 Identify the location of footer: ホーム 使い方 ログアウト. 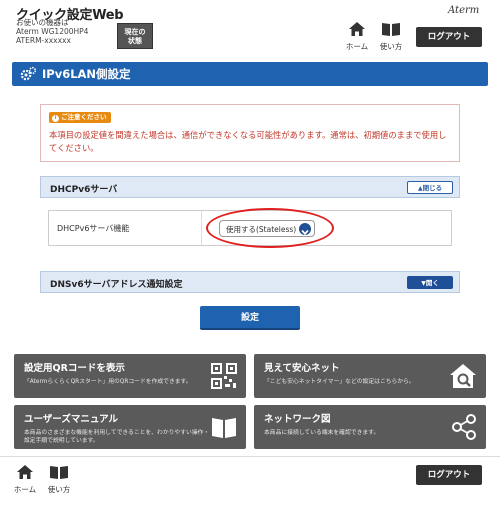
(250, 481).